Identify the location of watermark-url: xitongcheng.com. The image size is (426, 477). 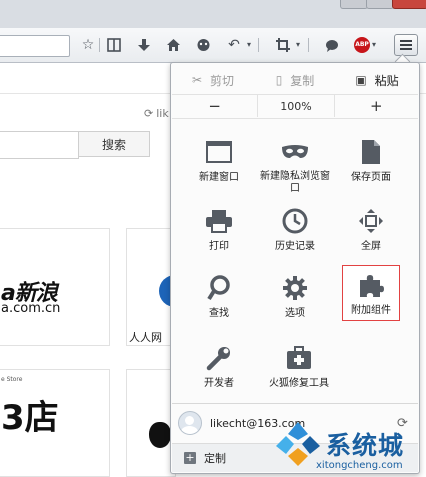
(359, 465).